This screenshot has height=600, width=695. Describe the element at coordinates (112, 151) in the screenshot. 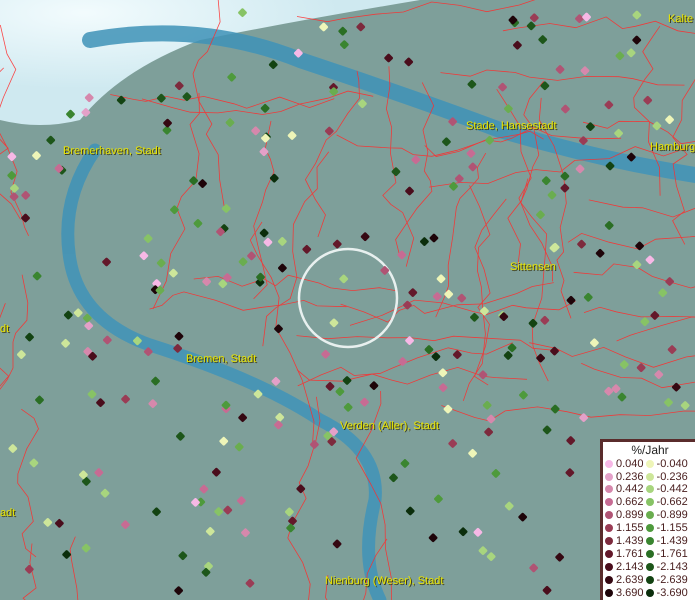

I see `place-label: Bremerhaven, Stadt` at that location.